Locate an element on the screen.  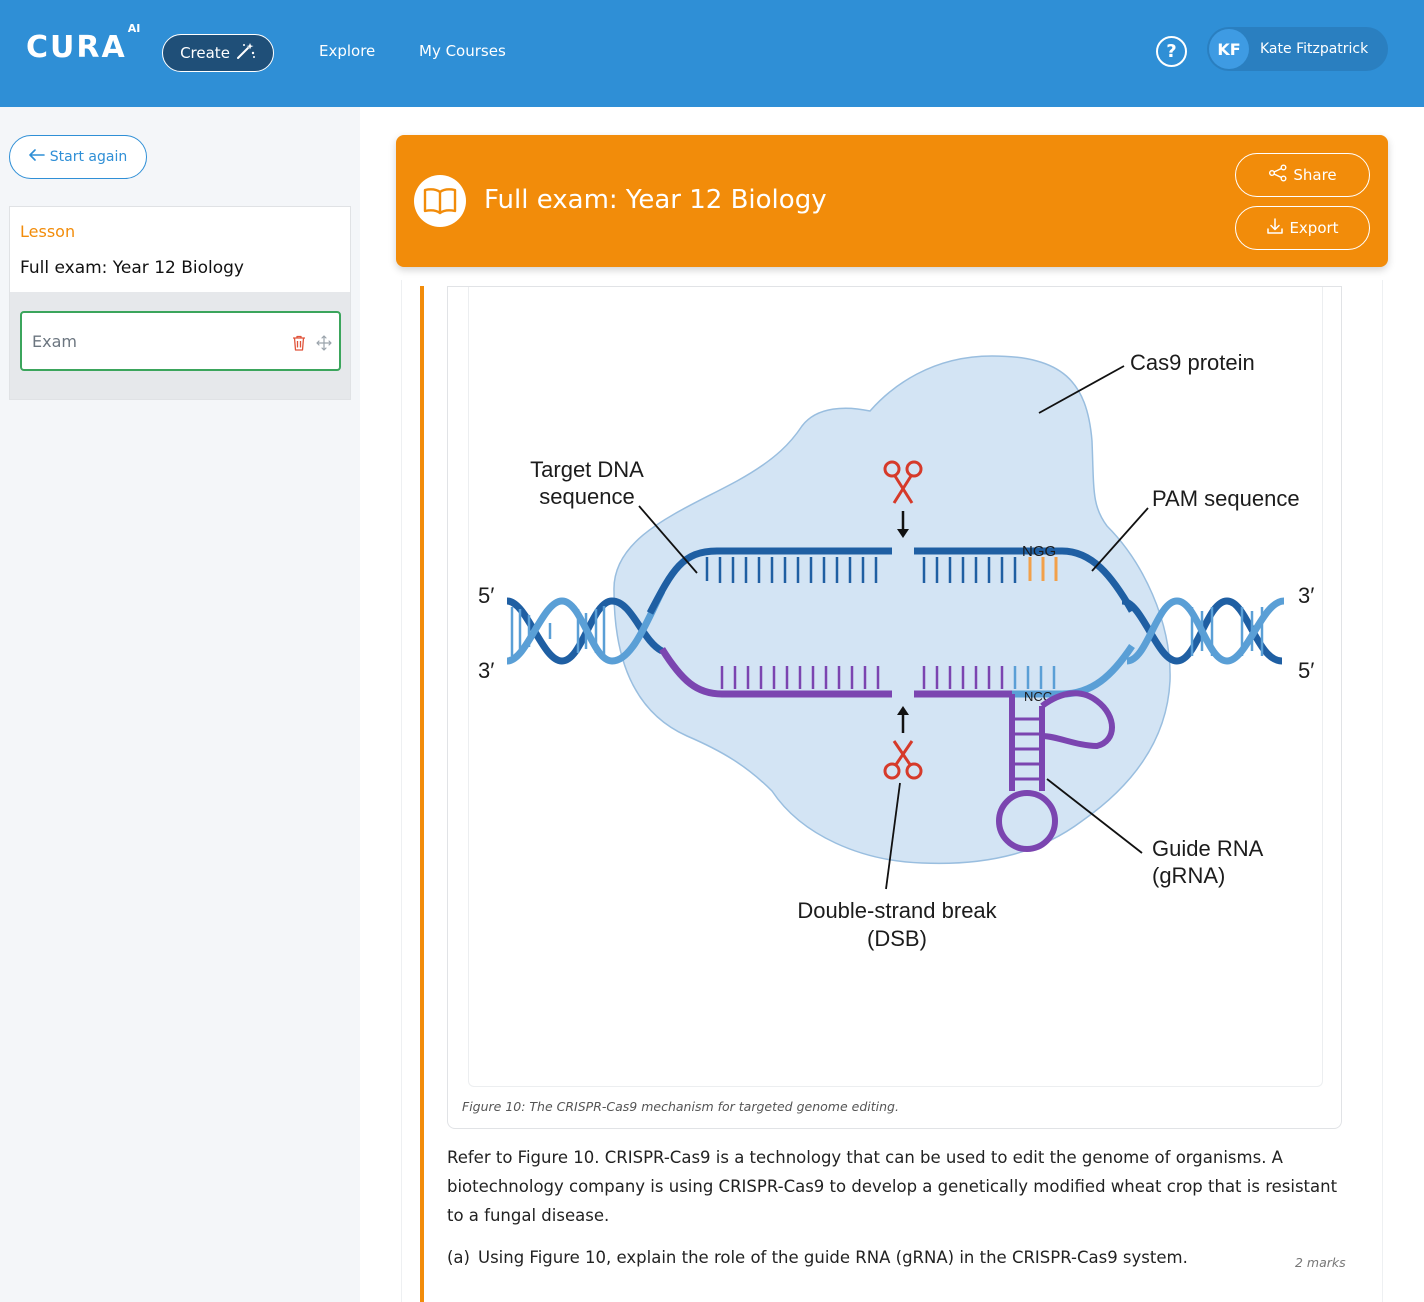
sidebar-item-label: Exam is located at coordinates (54, 341).